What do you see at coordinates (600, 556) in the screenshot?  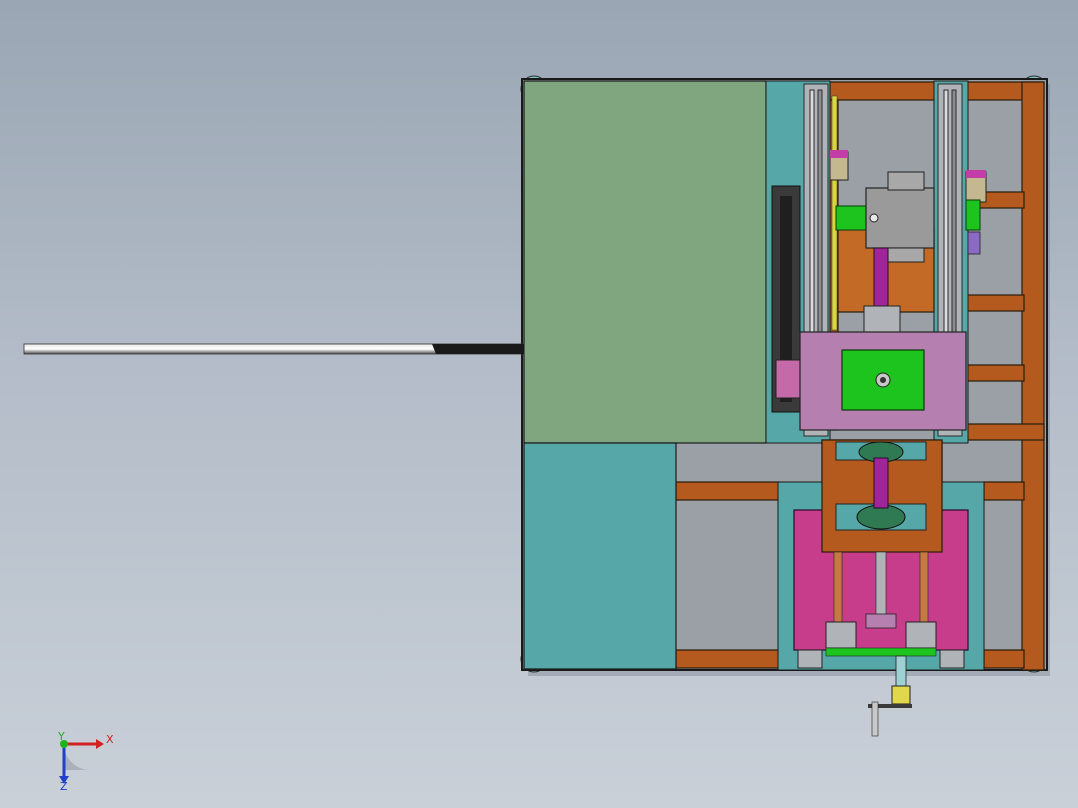 I see `teal-cover-panel` at bounding box center [600, 556].